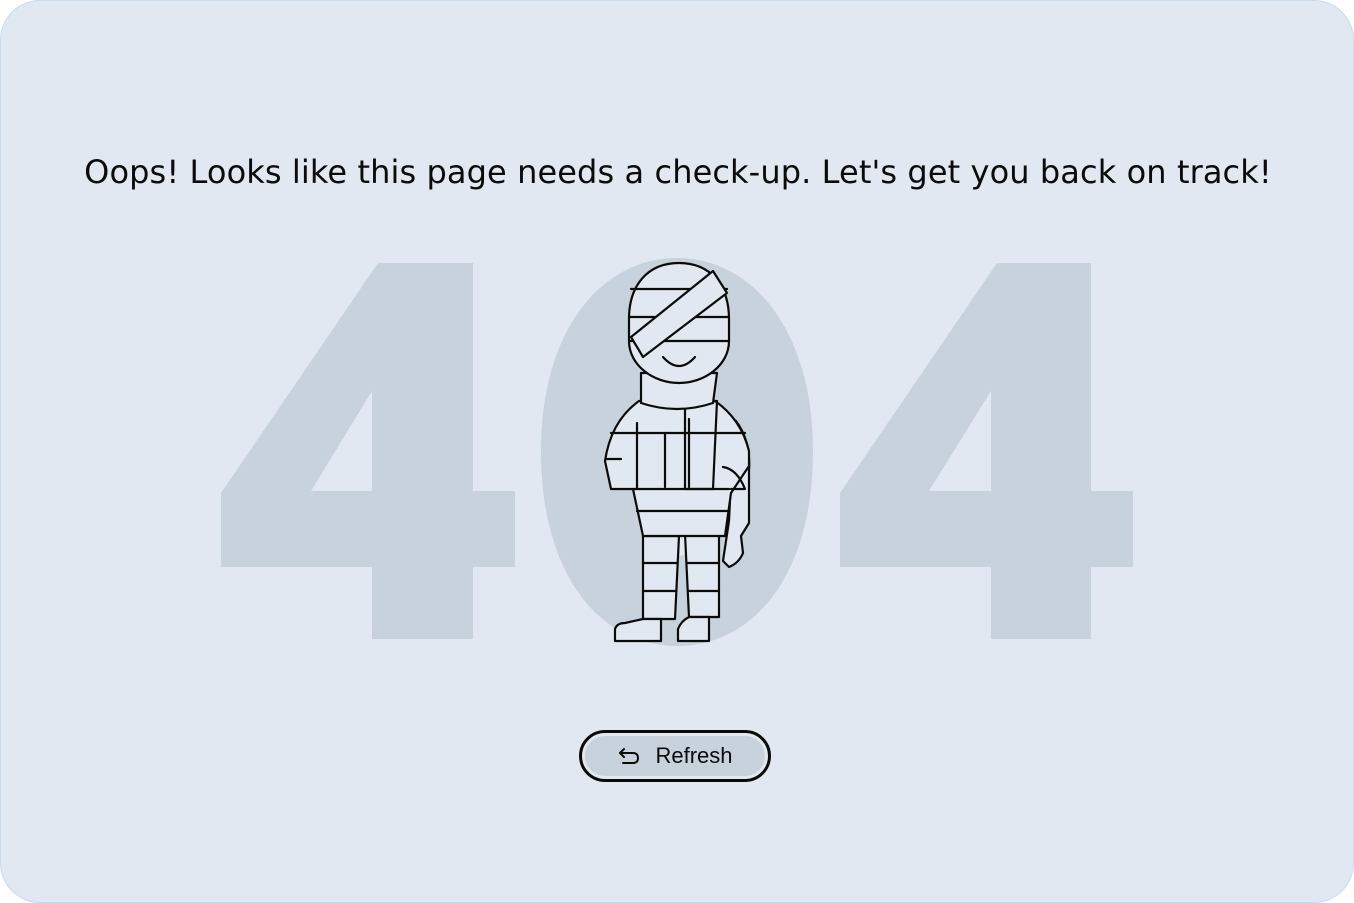 This screenshot has width=1354, height=903. I want to click on left-foot, so click(638, 630).